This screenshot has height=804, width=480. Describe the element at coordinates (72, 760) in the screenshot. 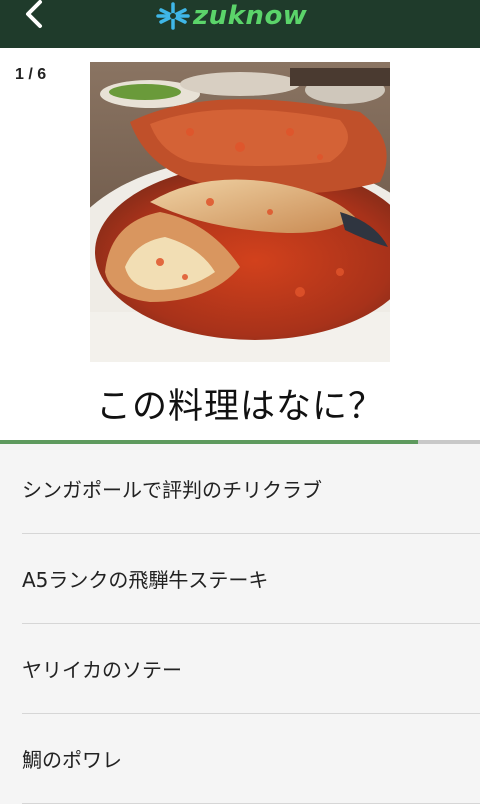

I see `answer-label: 鯛のポワレ` at that location.